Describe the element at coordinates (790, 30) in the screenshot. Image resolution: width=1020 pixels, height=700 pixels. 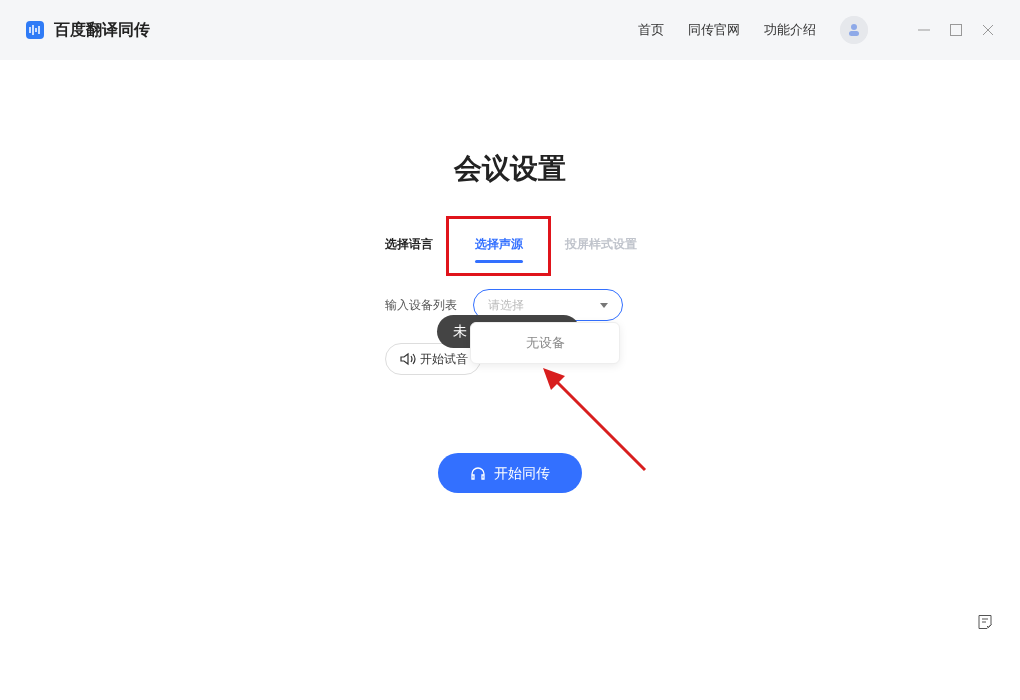
I see `nav-link: 功能介绍` at that location.